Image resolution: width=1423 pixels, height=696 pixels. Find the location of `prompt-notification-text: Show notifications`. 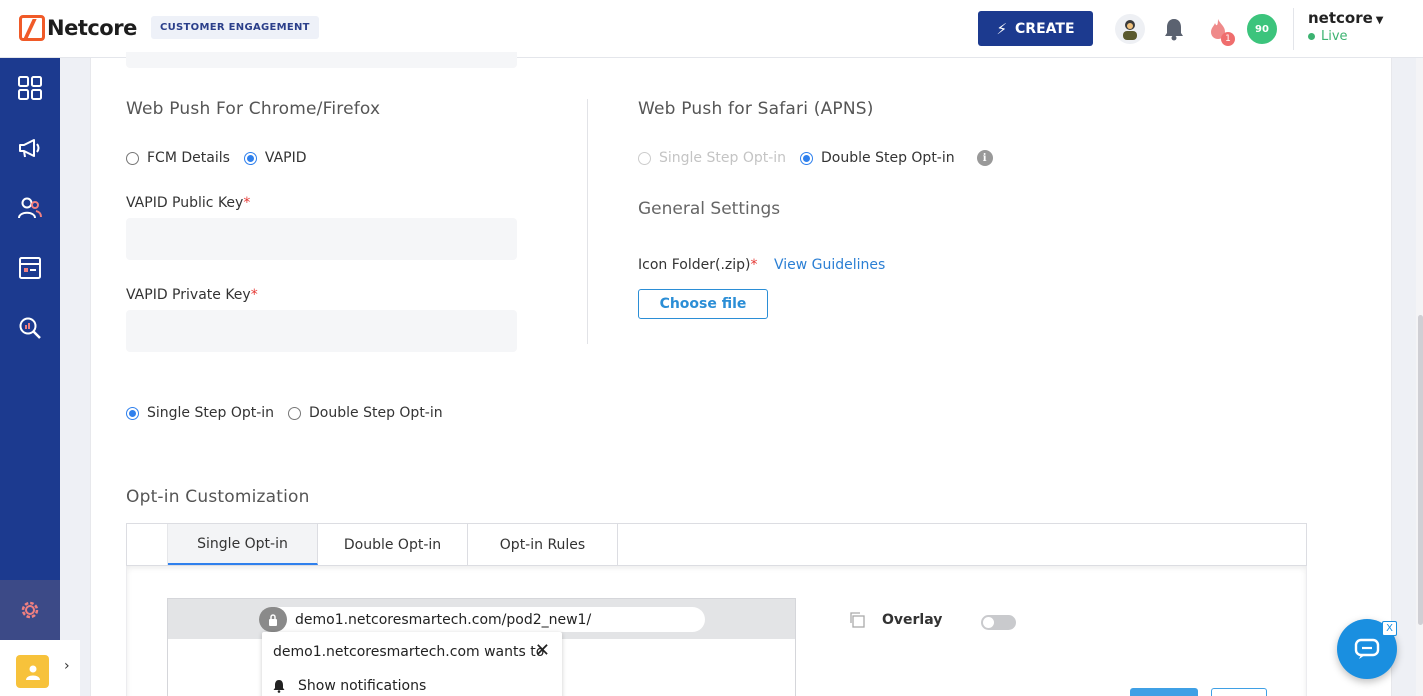

prompt-notification-text: Show notifications is located at coordinates (362, 686).